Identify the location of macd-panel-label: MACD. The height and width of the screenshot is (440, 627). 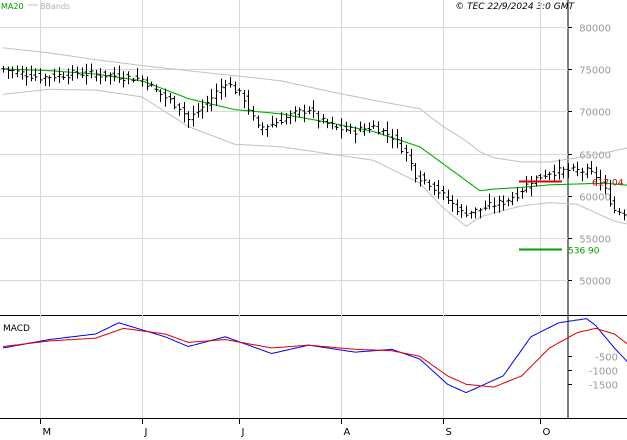
(16, 329).